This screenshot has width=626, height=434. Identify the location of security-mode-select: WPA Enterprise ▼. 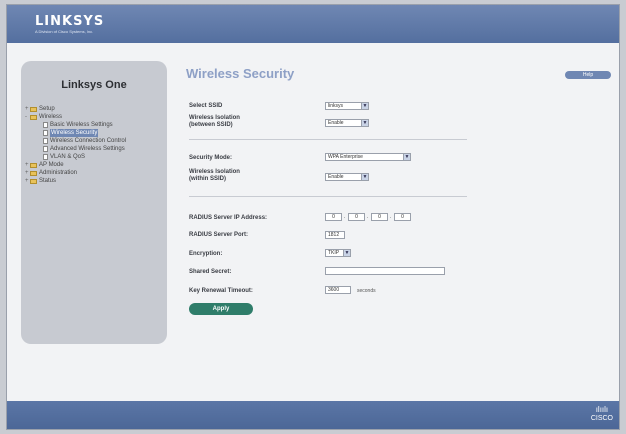
(368, 157).